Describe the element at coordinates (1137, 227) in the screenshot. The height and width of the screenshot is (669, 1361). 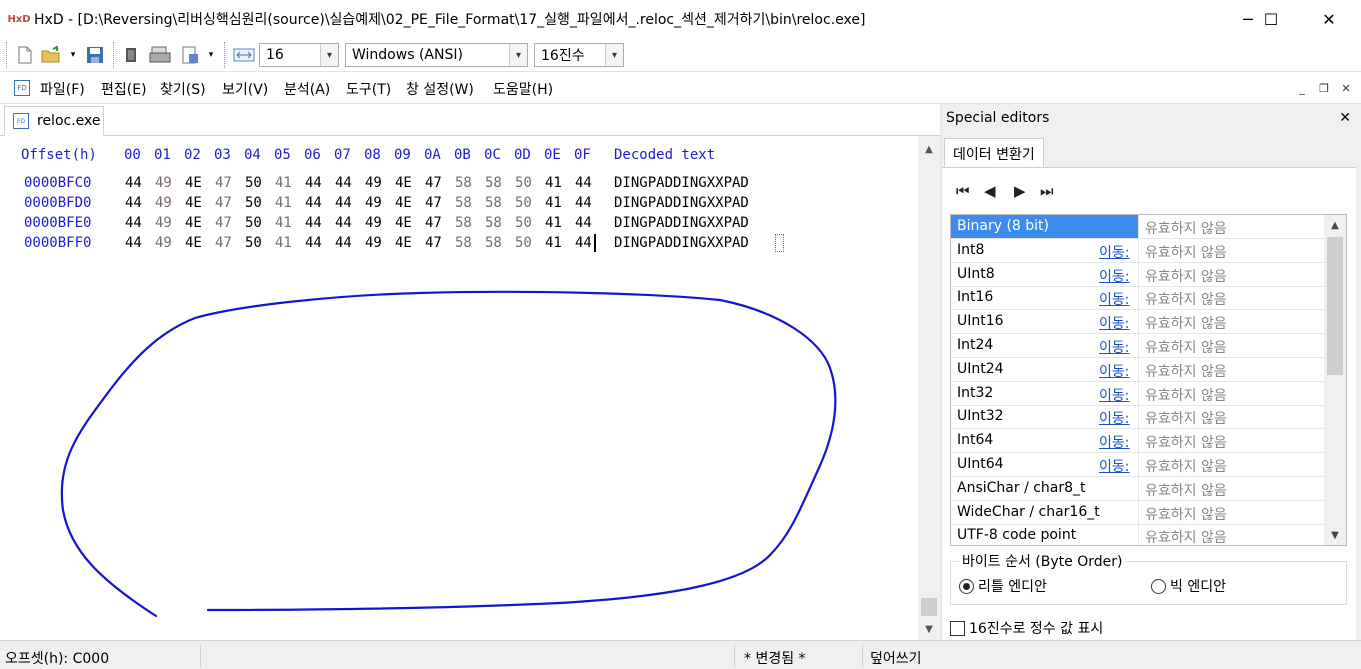
I see `data-inspector-row: Binary (8 bit) 유효하지 않음` at that location.